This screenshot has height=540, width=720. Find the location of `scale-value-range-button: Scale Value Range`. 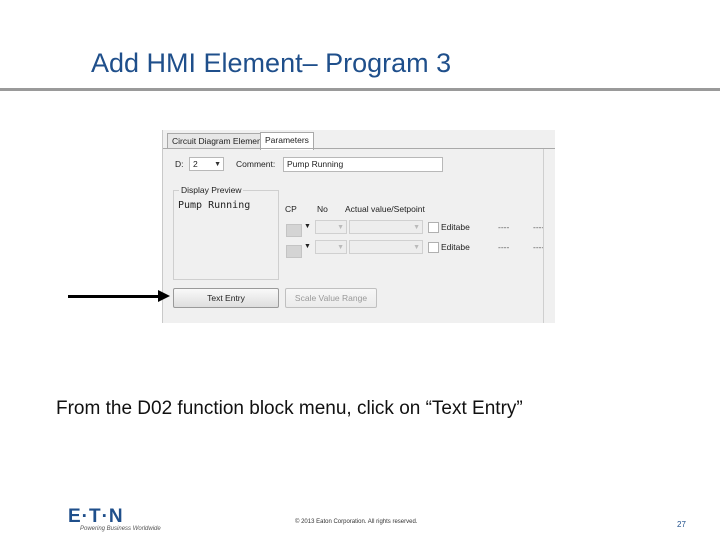

scale-value-range-button: Scale Value Range is located at coordinates (331, 298).